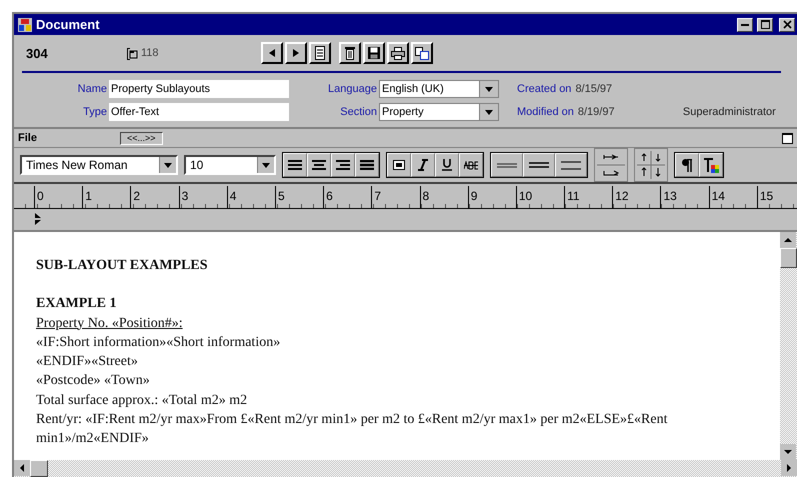 This screenshot has width=797, height=477. I want to click on copy-button, so click(422, 53).